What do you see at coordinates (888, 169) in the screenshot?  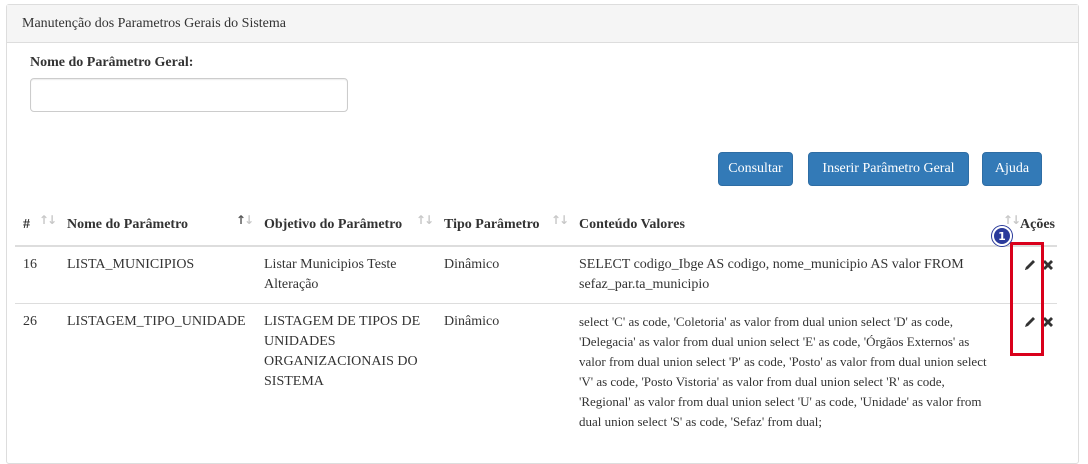 I see `insert-parameter-button: Inserir Parâmetro Geral` at bounding box center [888, 169].